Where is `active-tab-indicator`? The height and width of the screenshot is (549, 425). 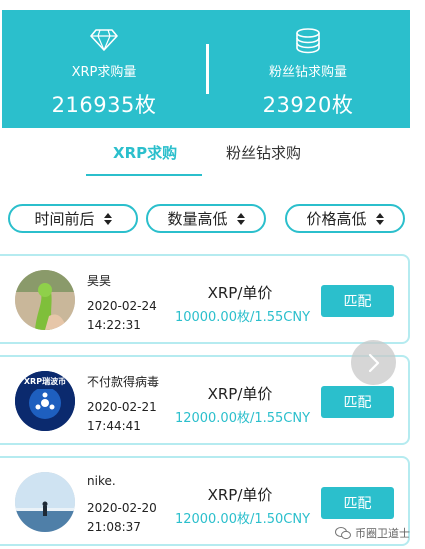 active-tab-indicator is located at coordinates (144, 175).